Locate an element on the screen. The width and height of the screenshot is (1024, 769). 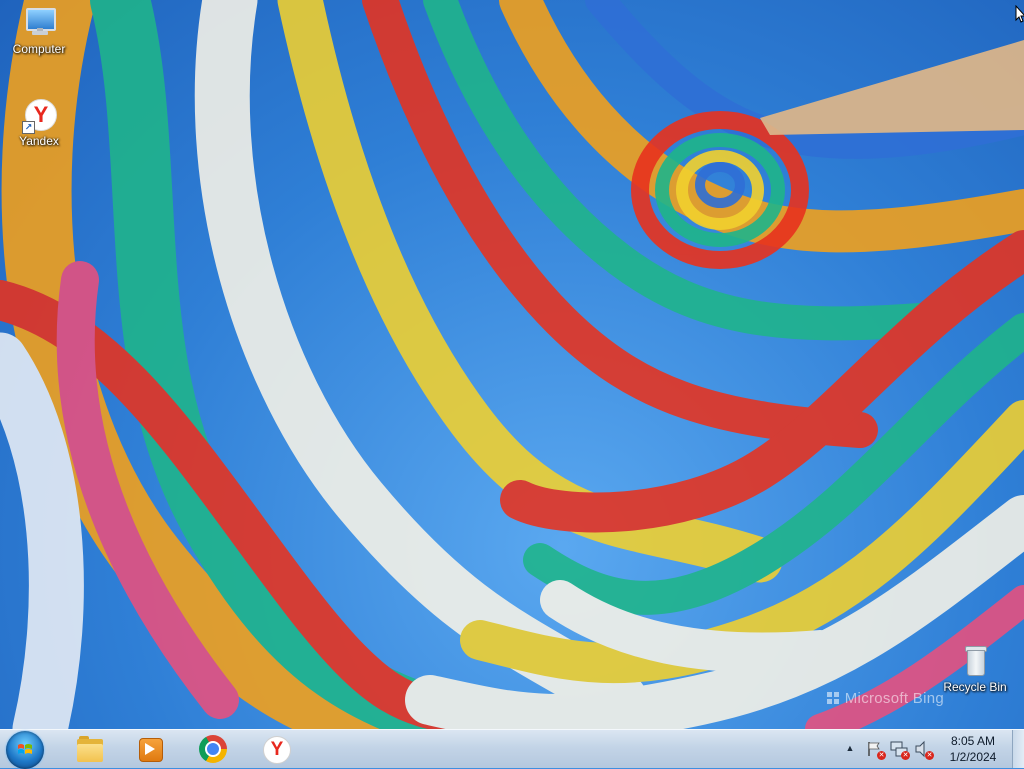
volume-muted-icon: ✕ is located at coordinates (924, 750).